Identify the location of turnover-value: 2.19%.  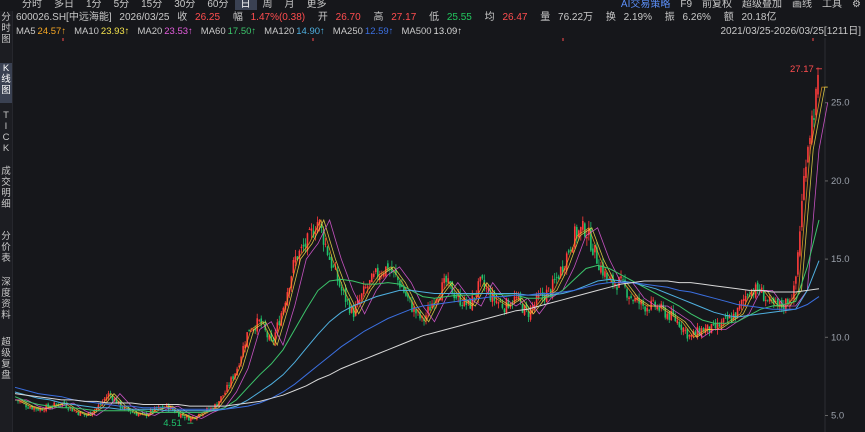
(637, 17).